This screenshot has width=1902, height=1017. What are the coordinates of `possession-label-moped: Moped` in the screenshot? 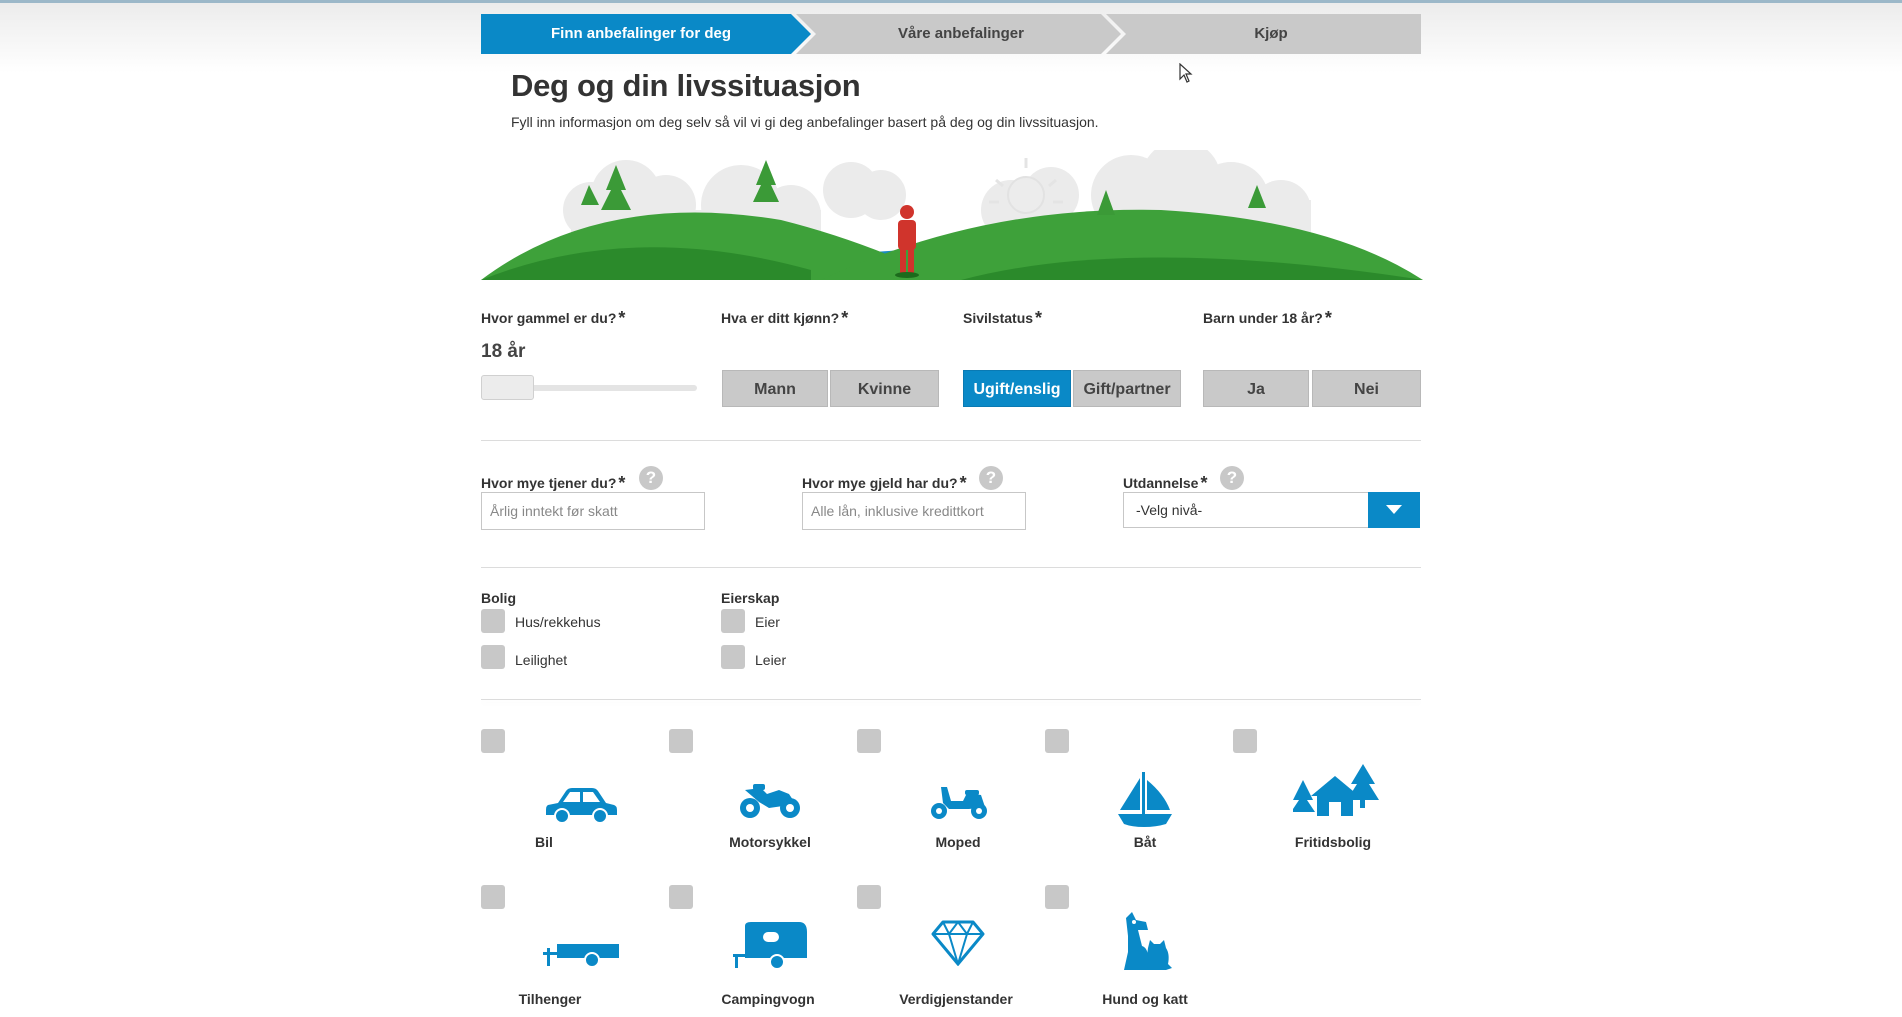 It's located at (958, 842).